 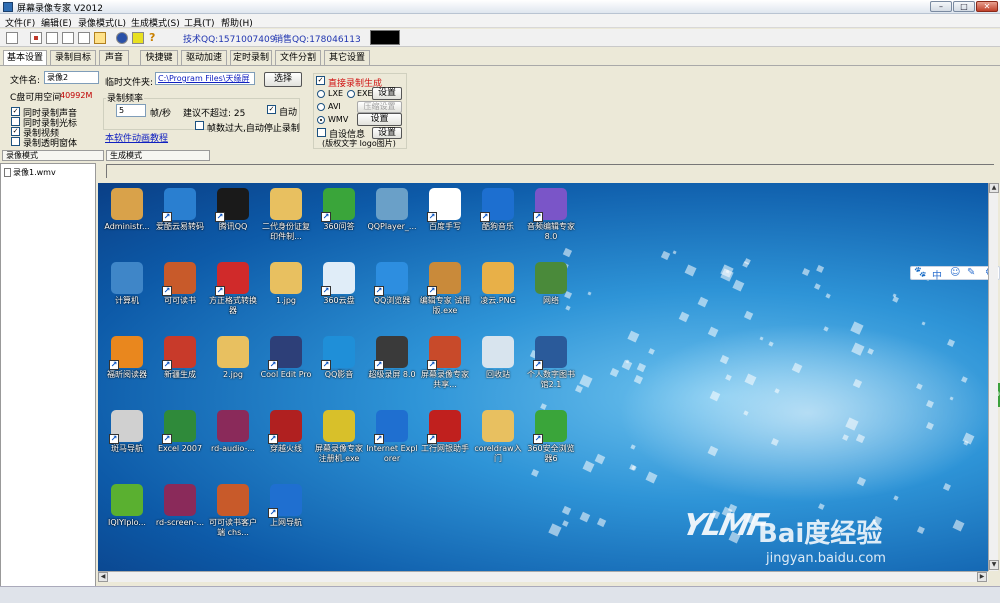 What do you see at coordinates (127, 284) in the screenshot?
I see `desktop-icon: 计算机` at bounding box center [127, 284].